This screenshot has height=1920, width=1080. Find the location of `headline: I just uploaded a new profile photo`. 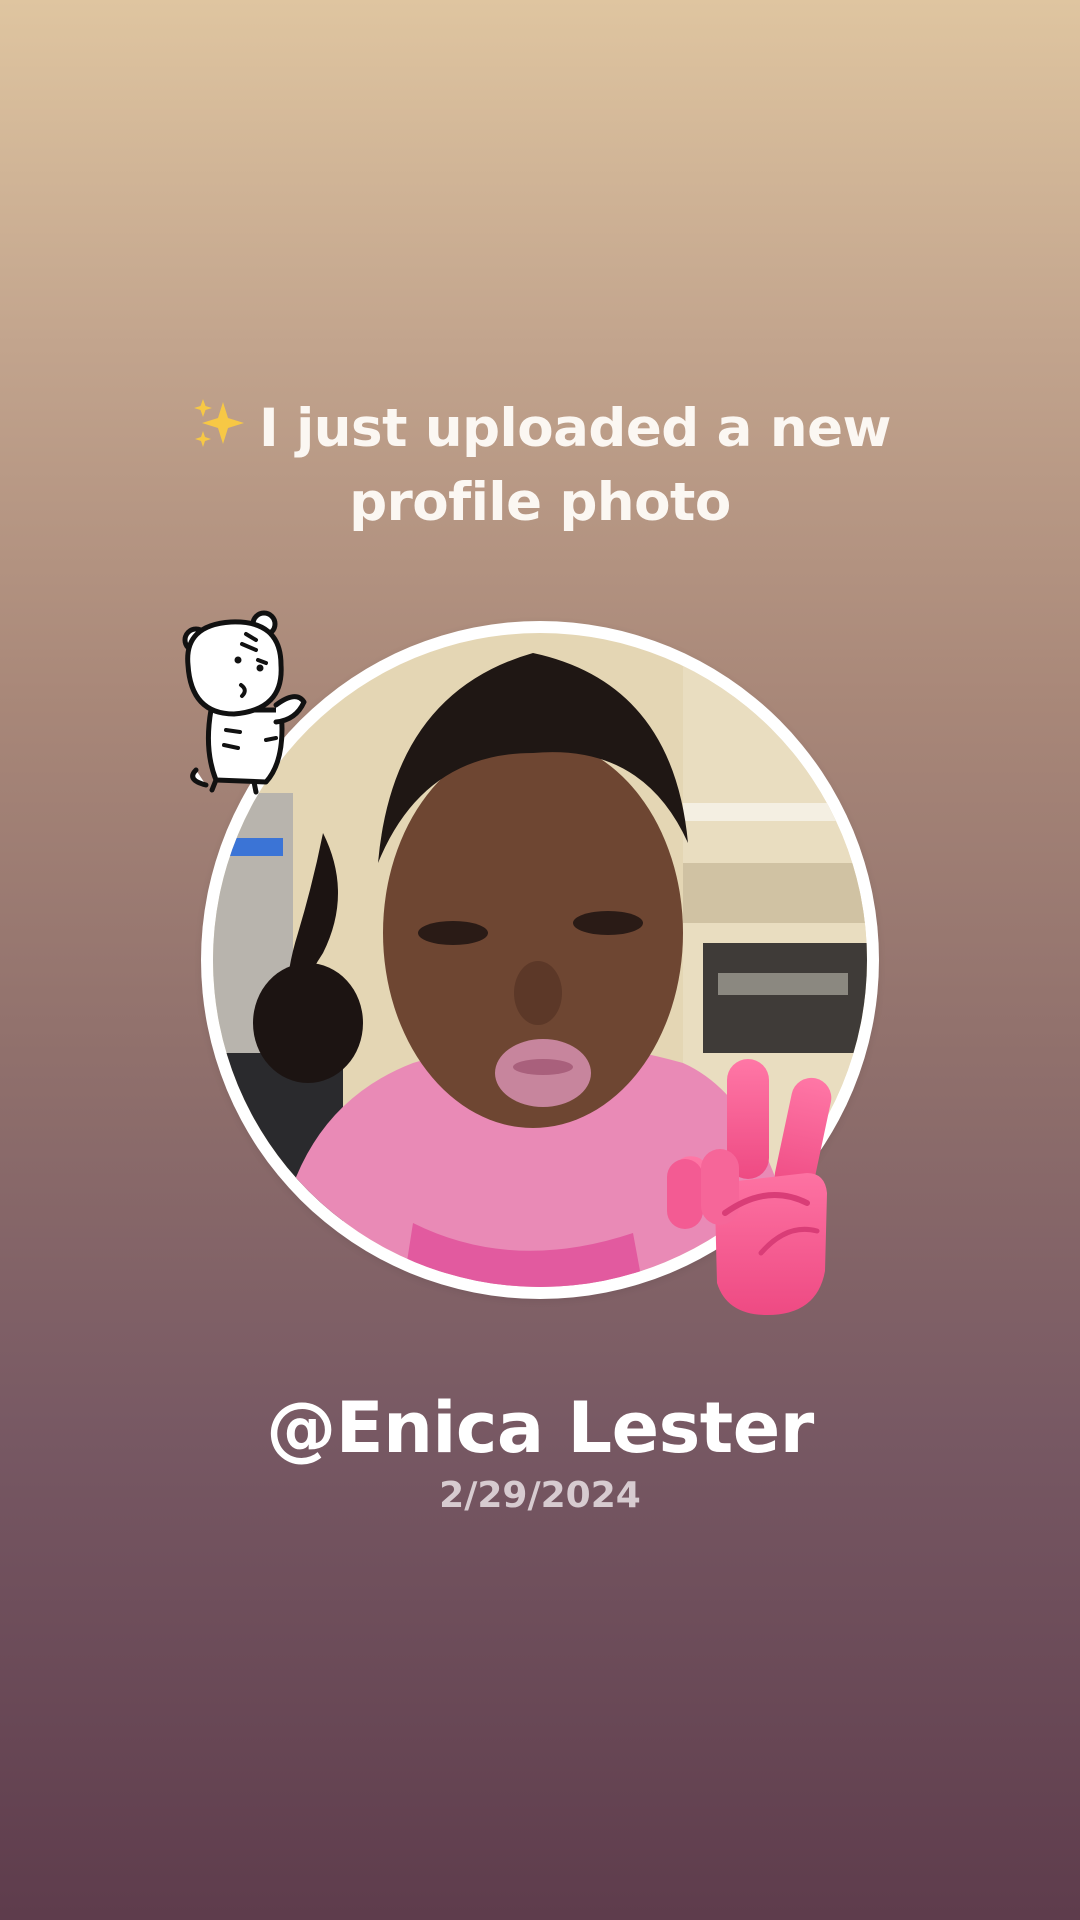

headline: I just uploaded a new profile photo is located at coordinates (540, 466).